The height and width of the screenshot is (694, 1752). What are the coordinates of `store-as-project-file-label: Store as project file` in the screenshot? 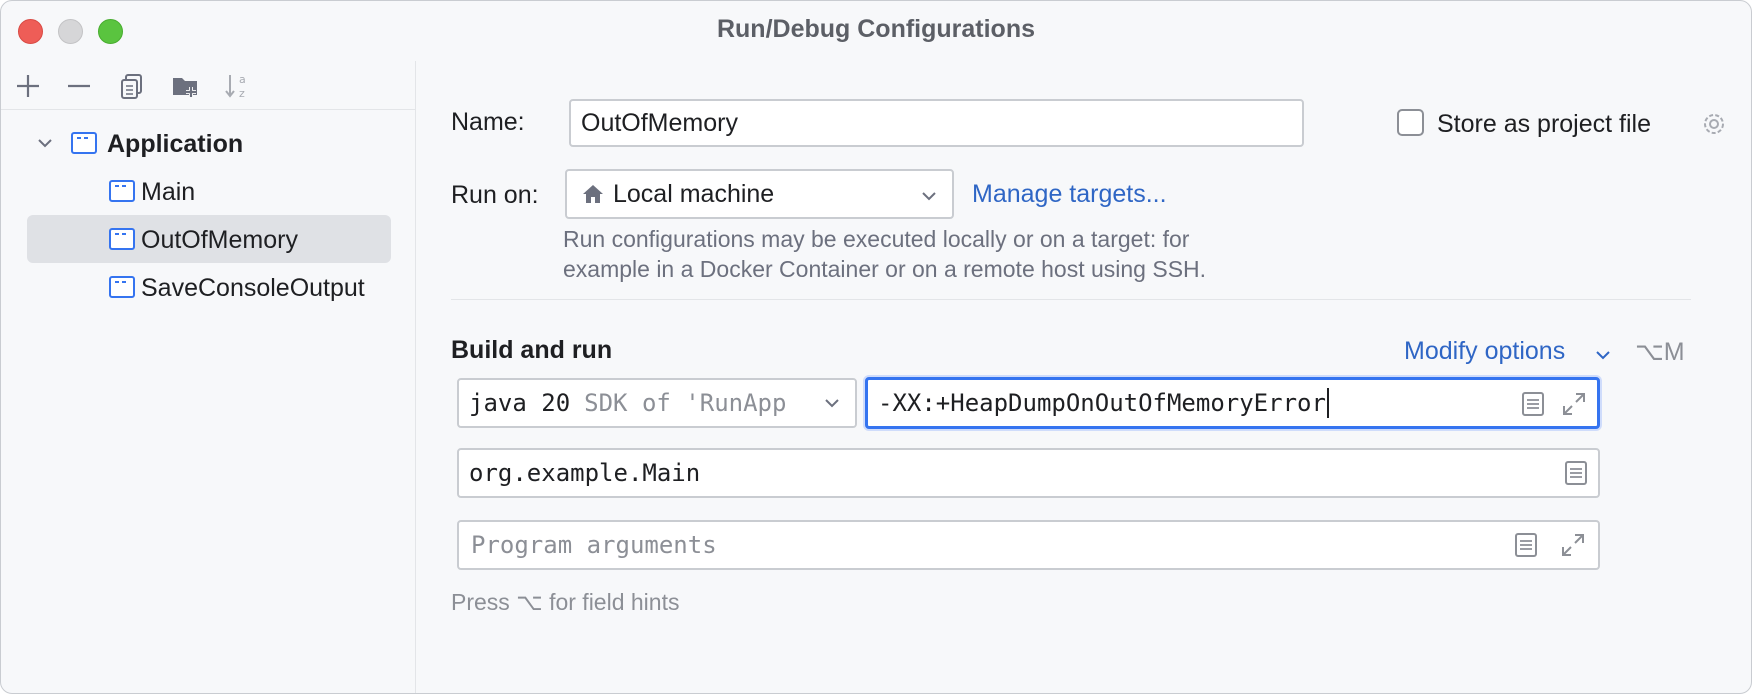 It's located at (1544, 124).